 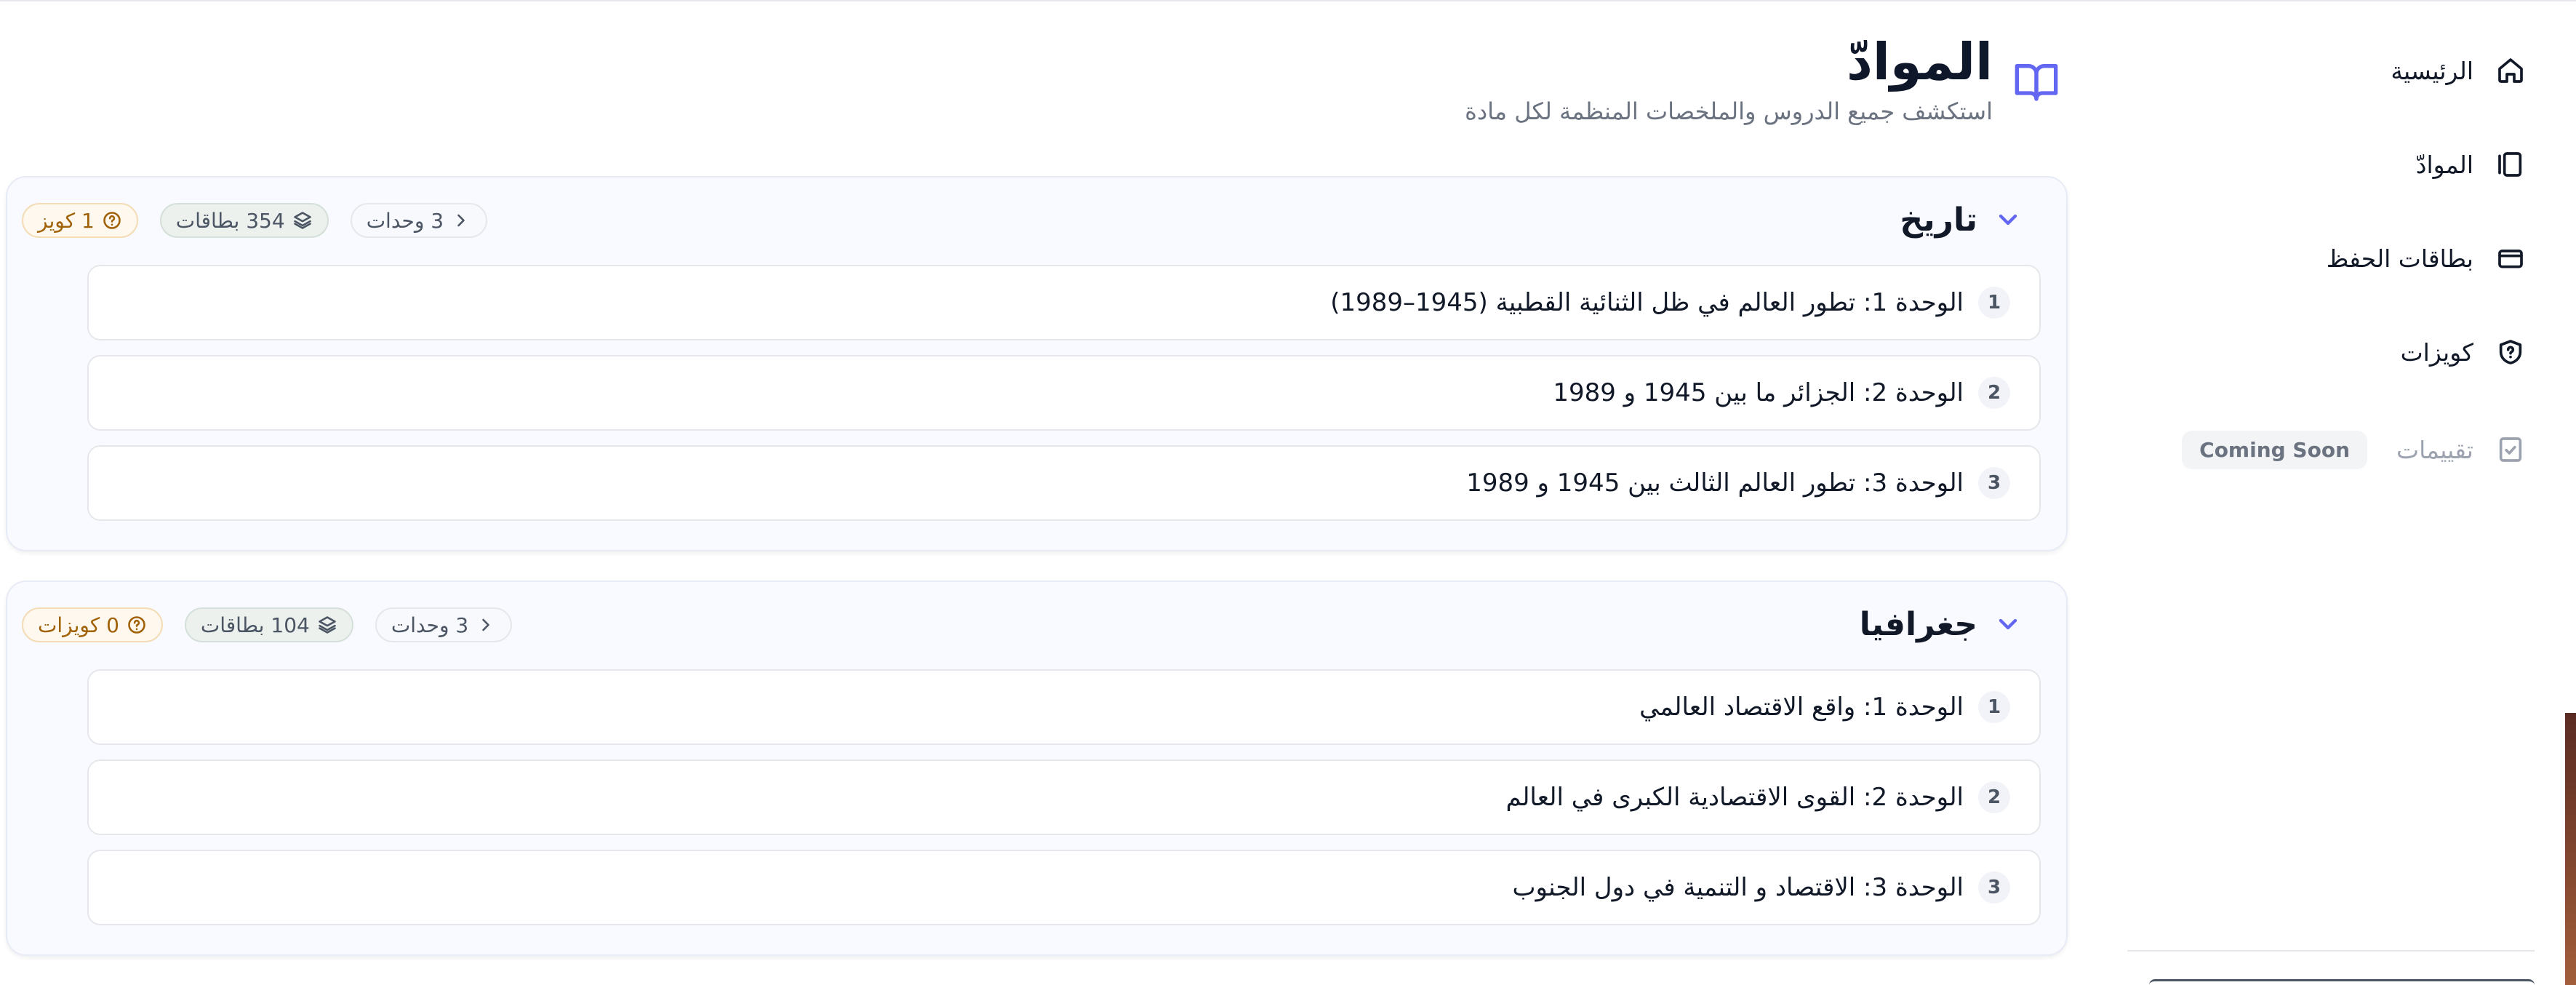 I want to click on subject-header: تاريخ 1 كويز 354 بطاقات 3 وحدات, so click(x=1036, y=220).